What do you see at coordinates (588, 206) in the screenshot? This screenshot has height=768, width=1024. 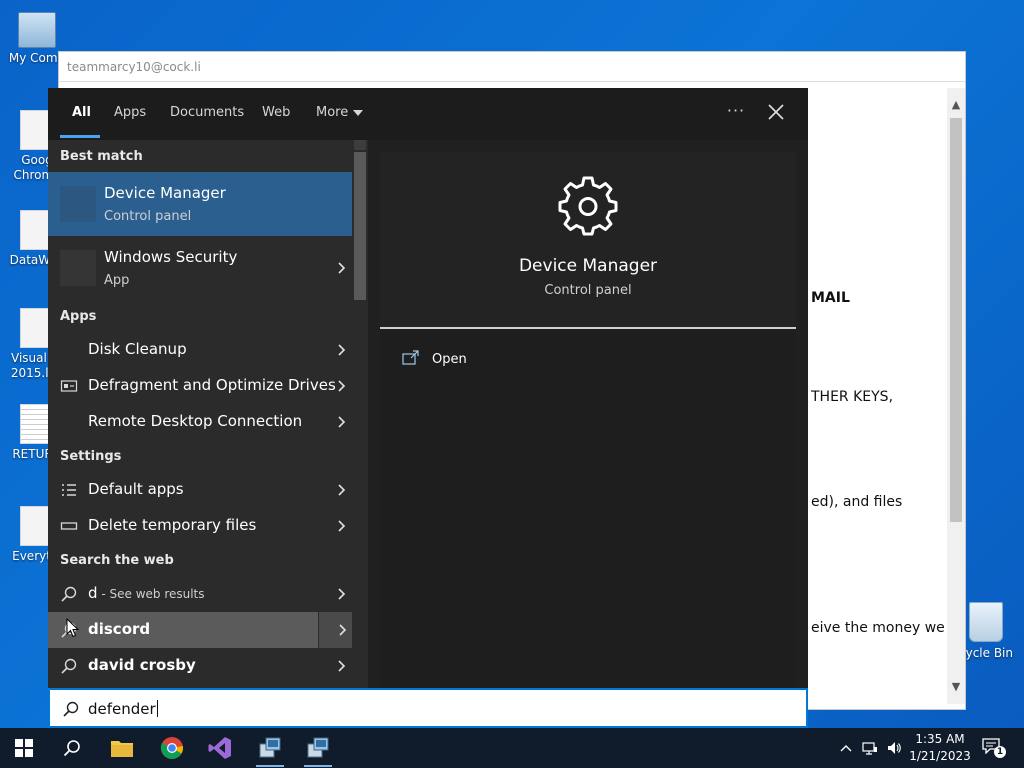 I see `gear-icon` at bounding box center [588, 206].